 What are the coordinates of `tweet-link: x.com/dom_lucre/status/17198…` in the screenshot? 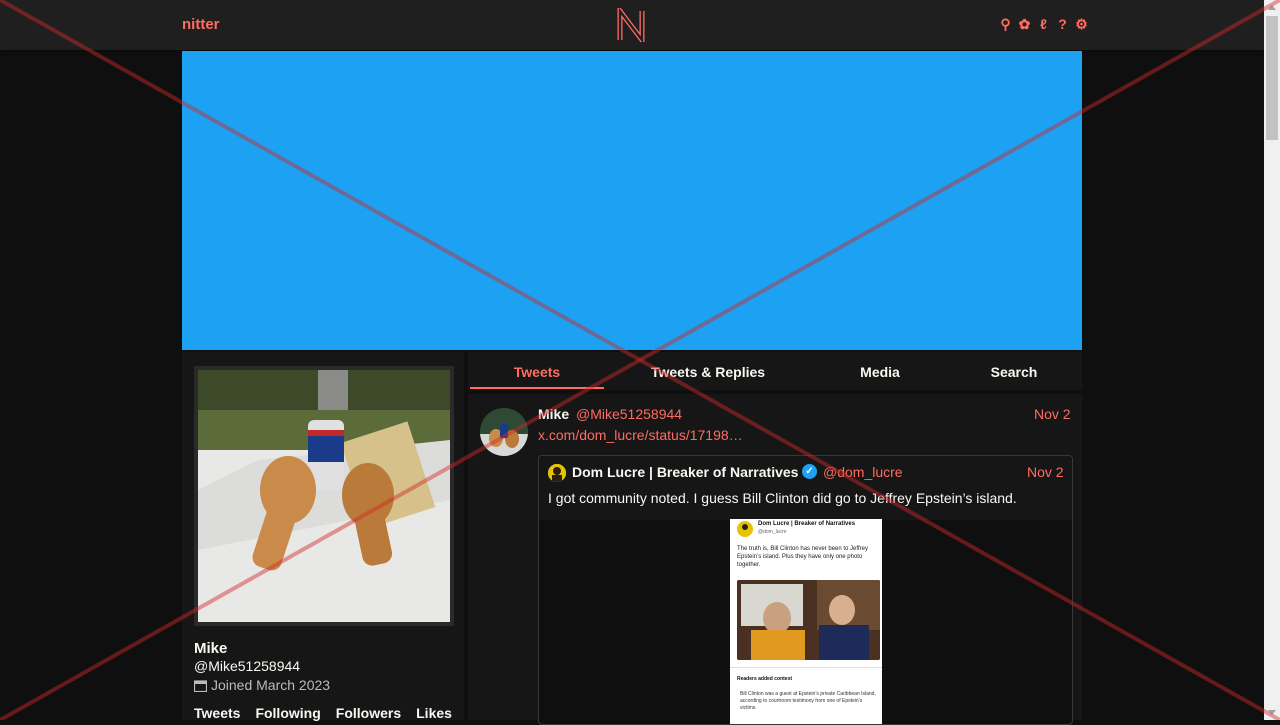 It's located at (640, 435).